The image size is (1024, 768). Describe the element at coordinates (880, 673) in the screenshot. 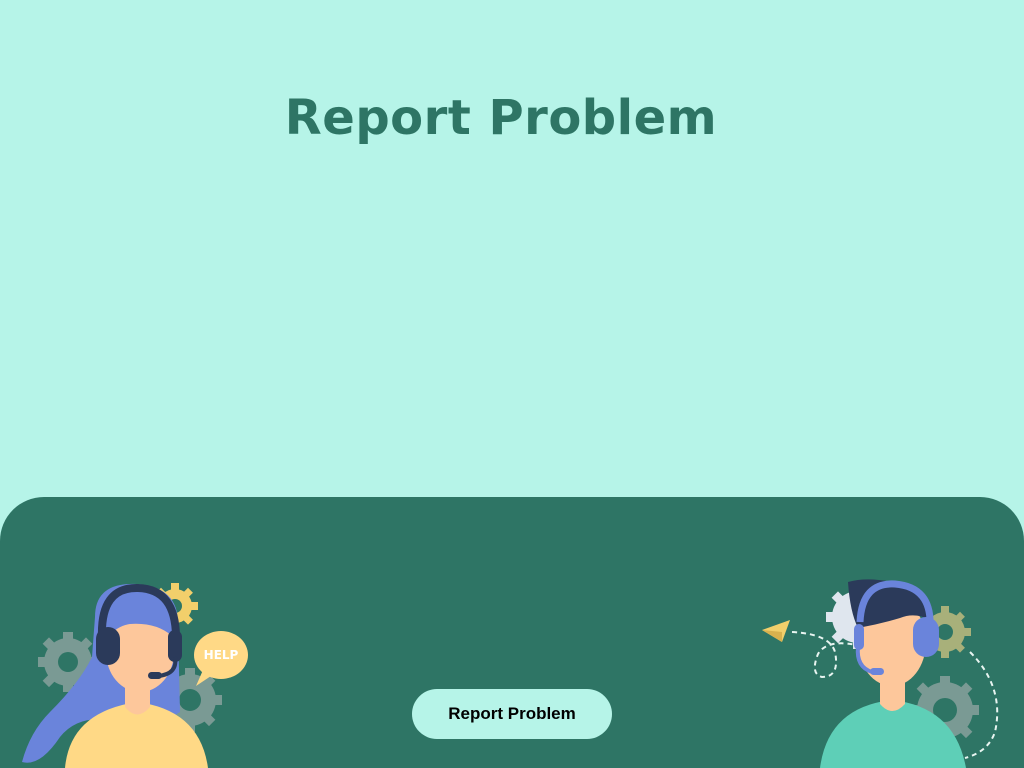

I see `male-support-agent-icon` at that location.